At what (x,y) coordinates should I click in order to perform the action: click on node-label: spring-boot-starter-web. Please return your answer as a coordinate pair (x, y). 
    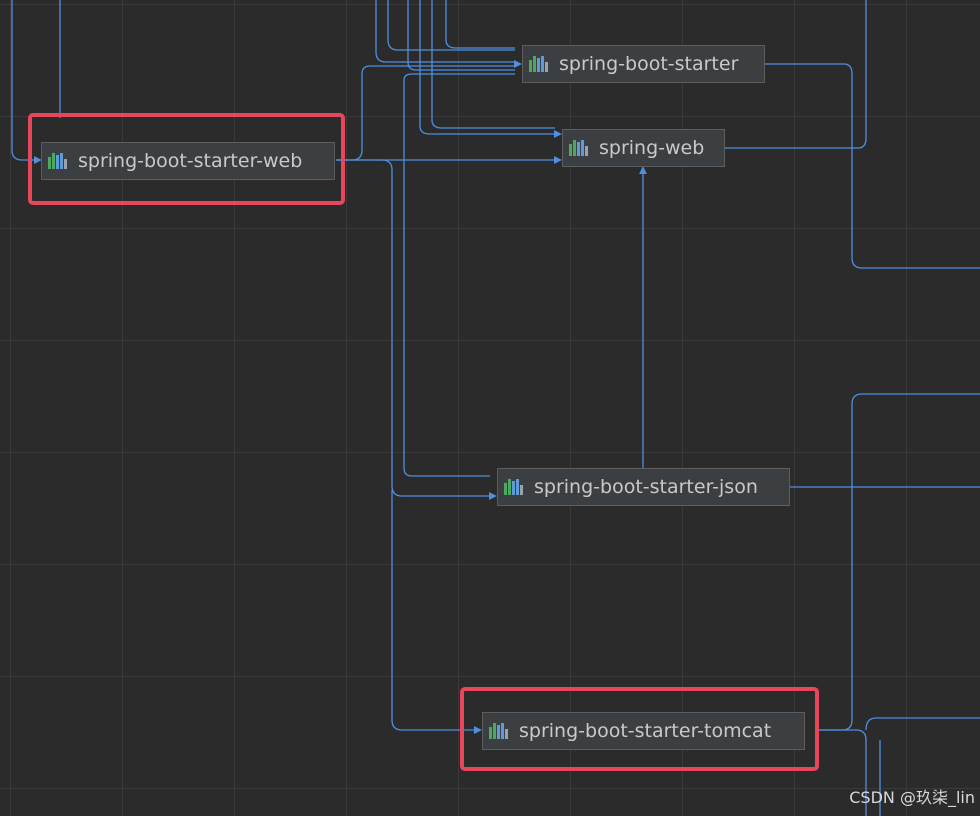
    Looking at the image, I should click on (190, 161).